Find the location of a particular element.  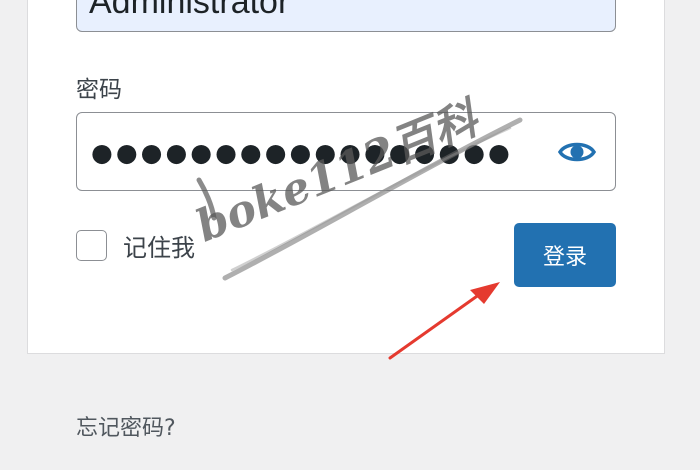

remember-me-checkbox is located at coordinates (91, 245).